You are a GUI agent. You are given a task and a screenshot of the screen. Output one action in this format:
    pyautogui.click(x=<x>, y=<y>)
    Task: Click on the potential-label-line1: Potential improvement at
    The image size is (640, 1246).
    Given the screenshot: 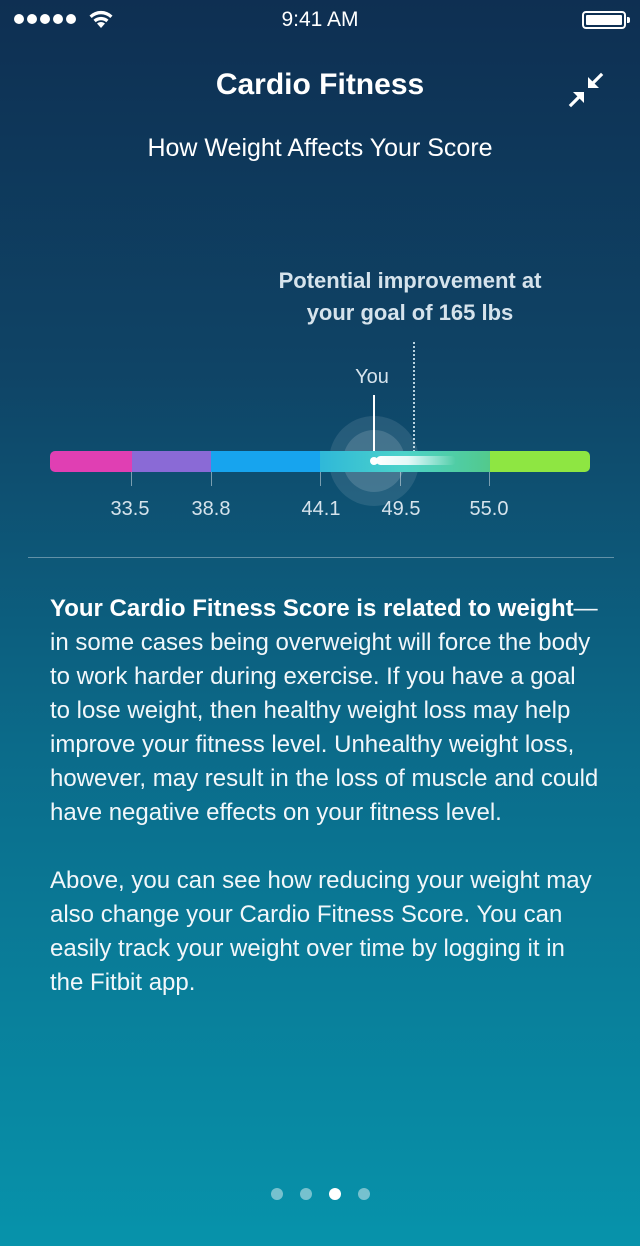 What is the action you would take?
    pyautogui.click(x=410, y=280)
    